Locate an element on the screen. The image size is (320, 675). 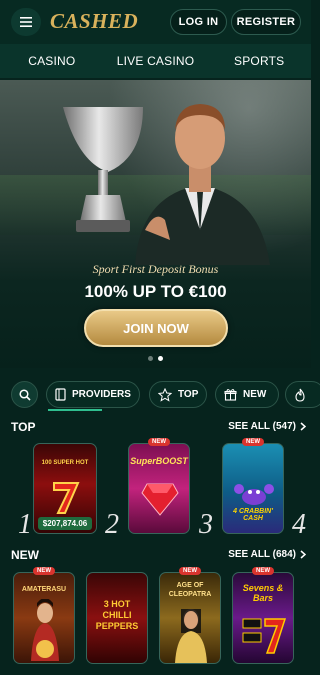
search-button is located at coordinates (24, 394).